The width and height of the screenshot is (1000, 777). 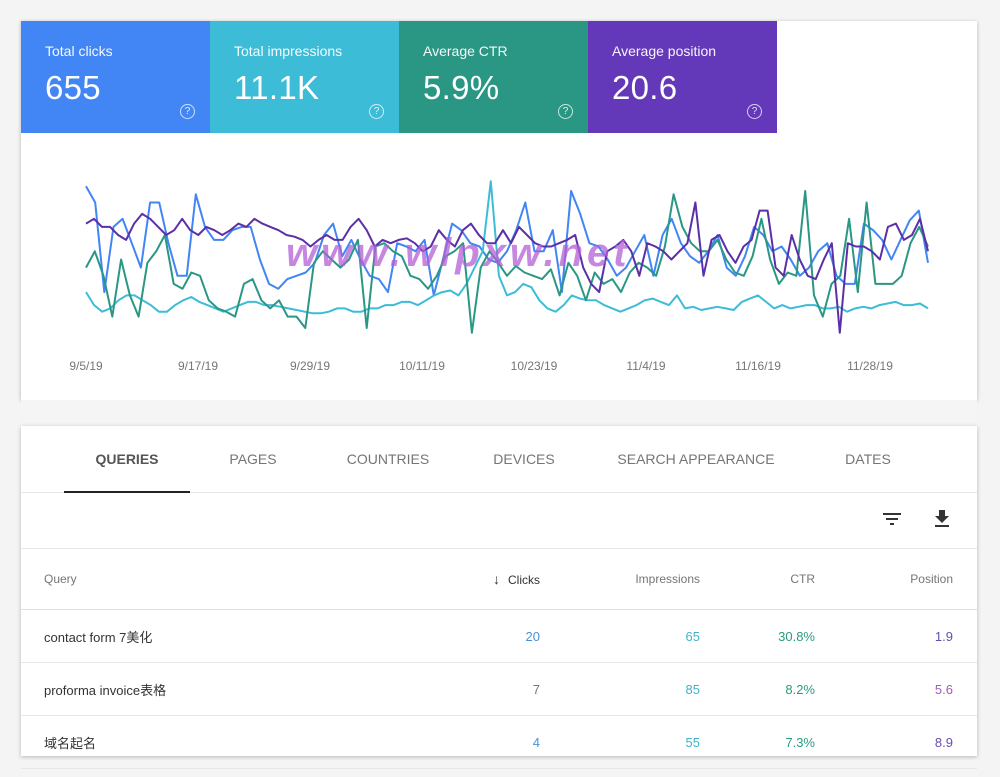 What do you see at coordinates (696, 459) in the screenshot?
I see `tab-search-appearance: SEARCH APPEARANCE` at bounding box center [696, 459].